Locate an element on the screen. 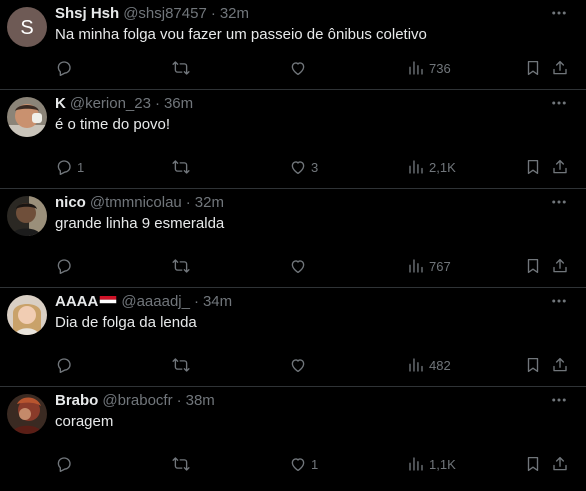  views-button: 736 is located at coordinates (429, 68).